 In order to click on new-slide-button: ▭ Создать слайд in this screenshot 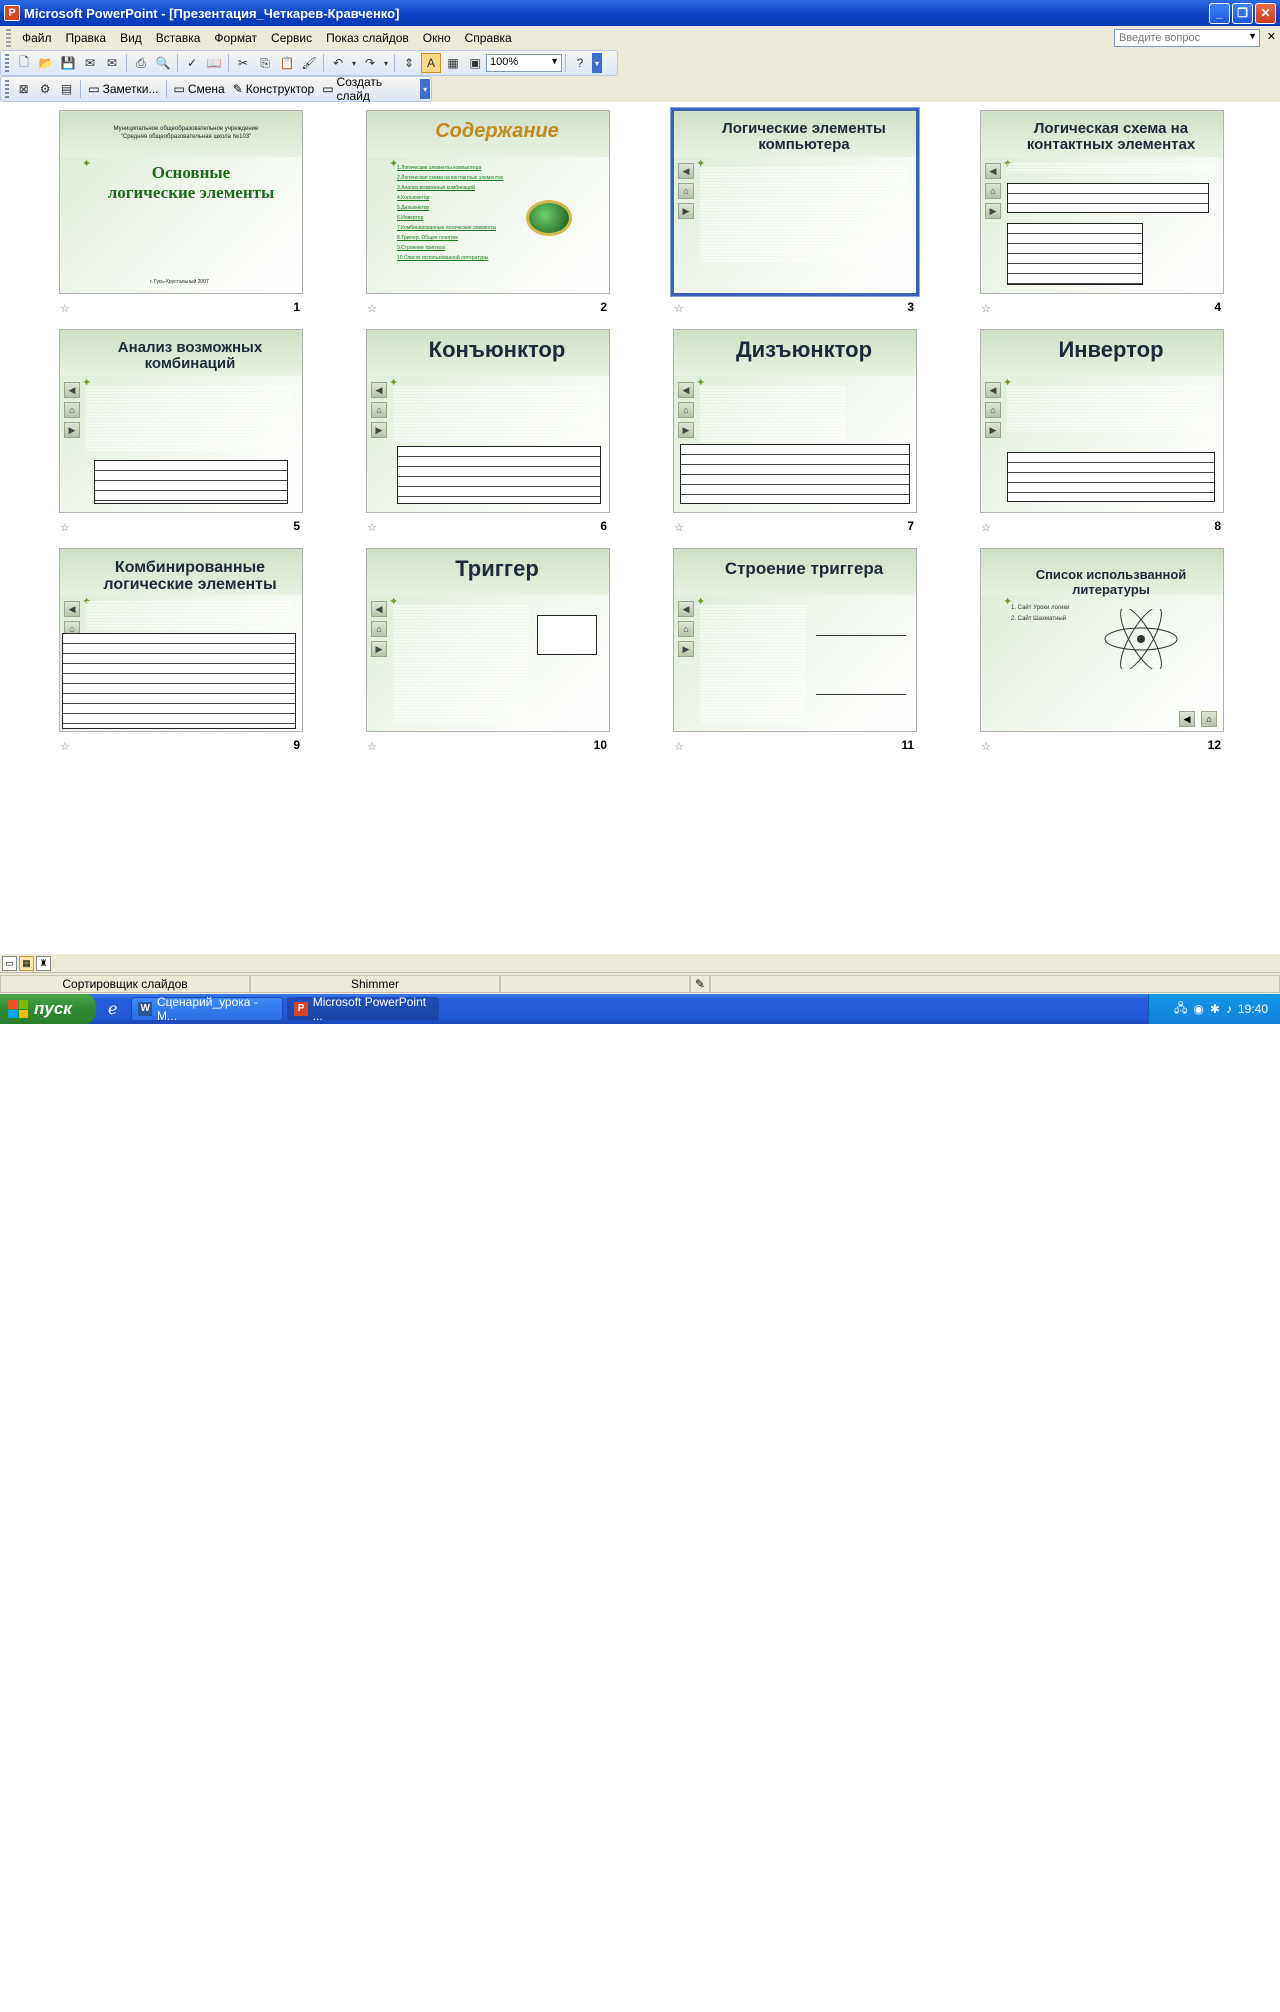, I will do `click(369, 89)`.